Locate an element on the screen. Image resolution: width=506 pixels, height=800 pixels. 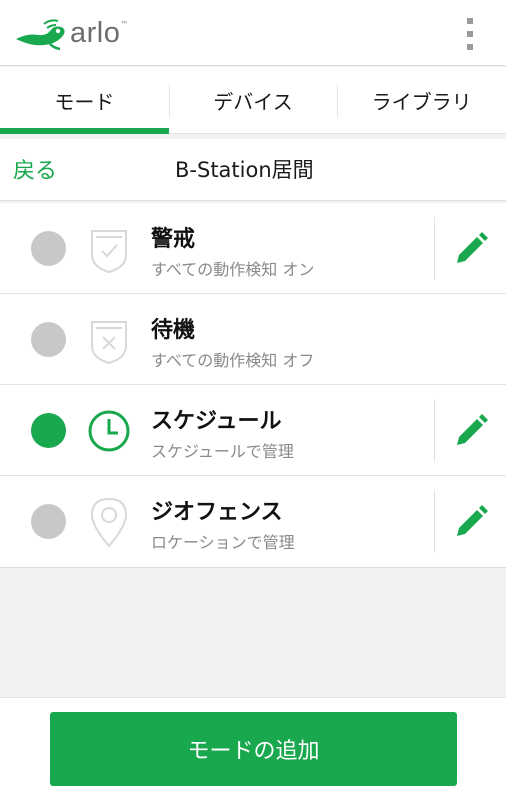
arlo-logo: arlo ™ is located at coordinates (71, 34).